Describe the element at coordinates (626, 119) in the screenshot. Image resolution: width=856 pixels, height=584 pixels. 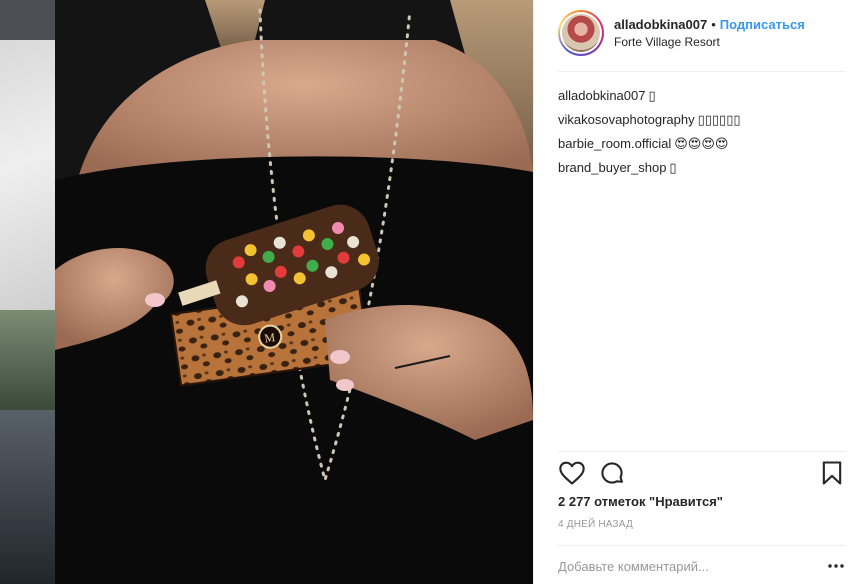
I see `comment-username-link: vikakosovaphotography` at that location.